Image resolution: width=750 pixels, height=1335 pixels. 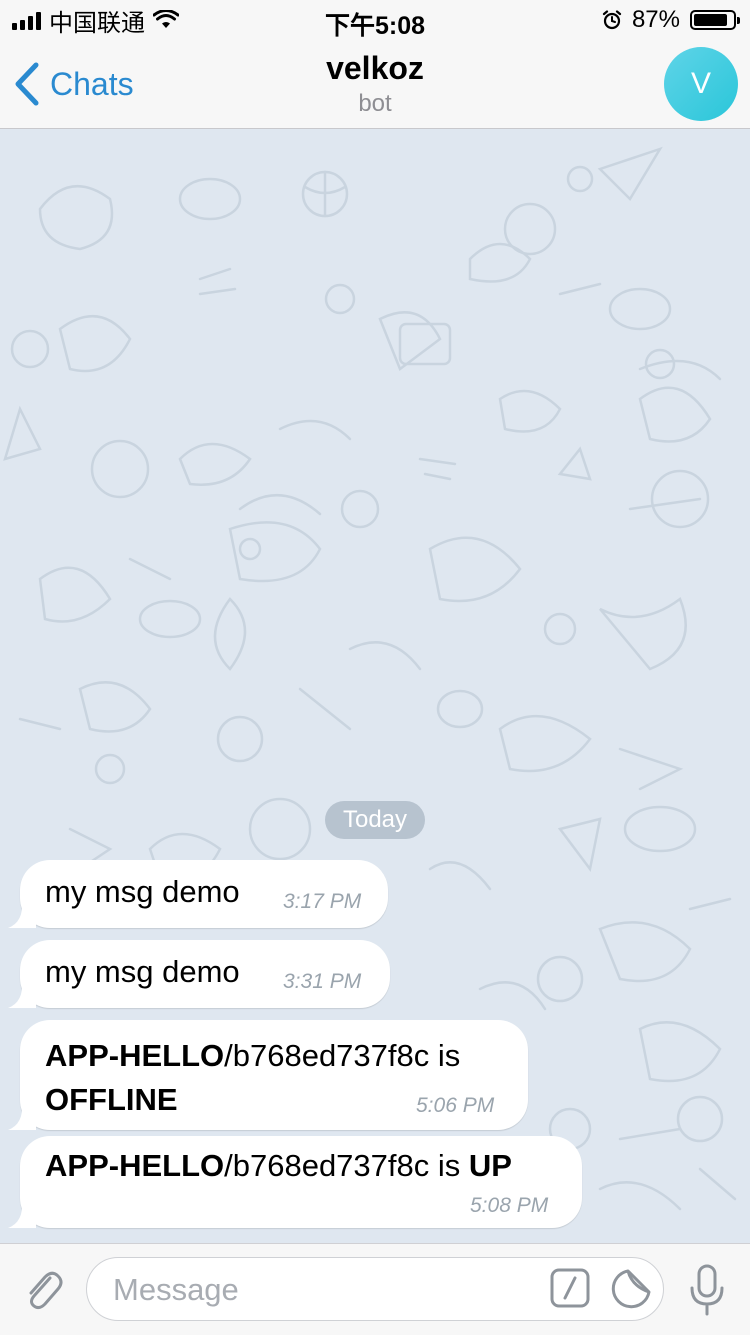 I want to click on battery-percent: 87%, so click(x=655, y=19).